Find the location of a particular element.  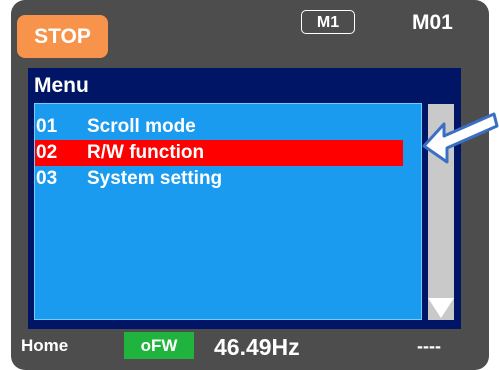

scroll-down-icon is located at coordinates (441, 308).